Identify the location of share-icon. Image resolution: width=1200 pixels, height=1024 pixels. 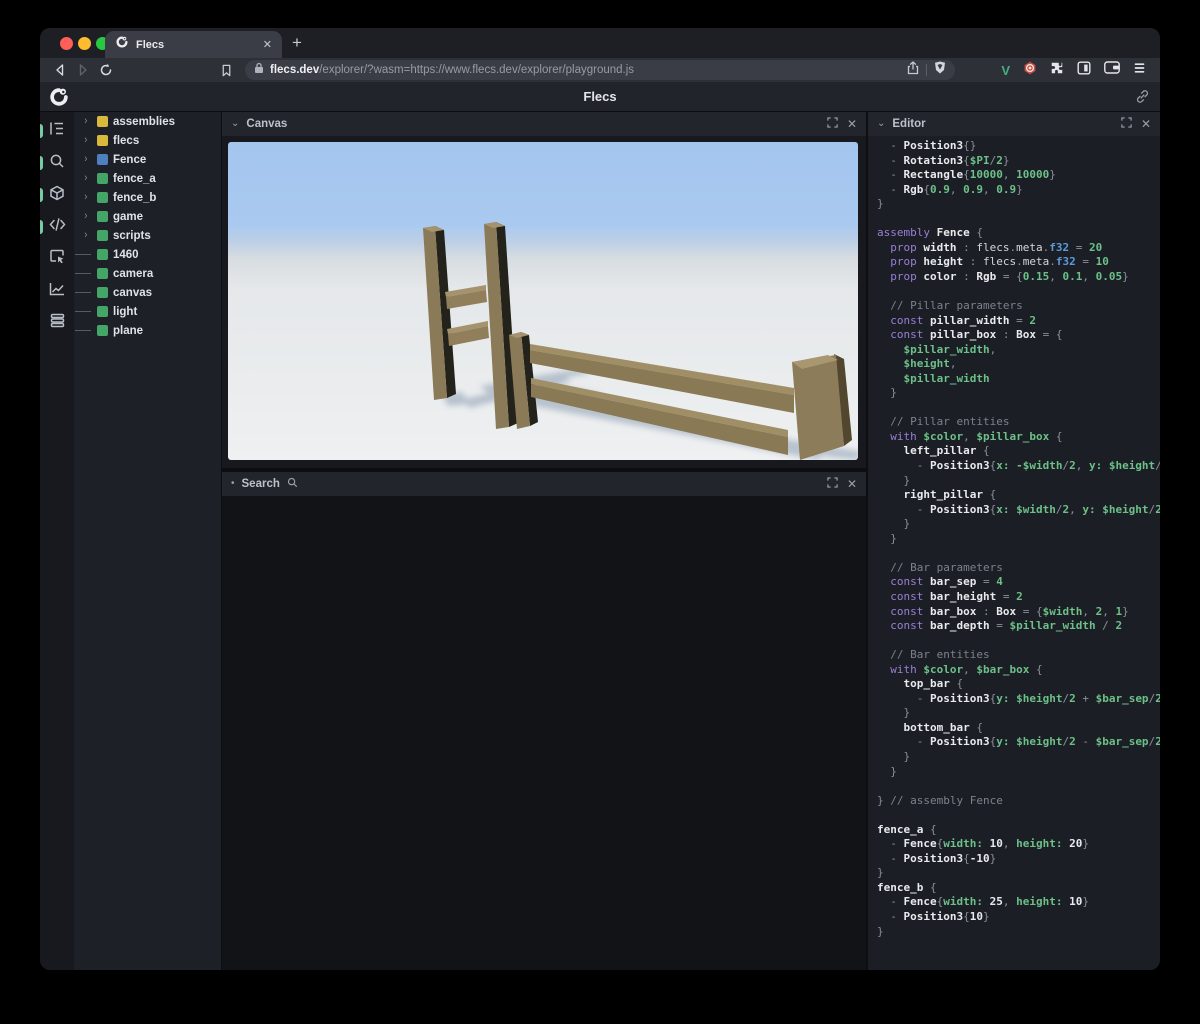
(913, 70).